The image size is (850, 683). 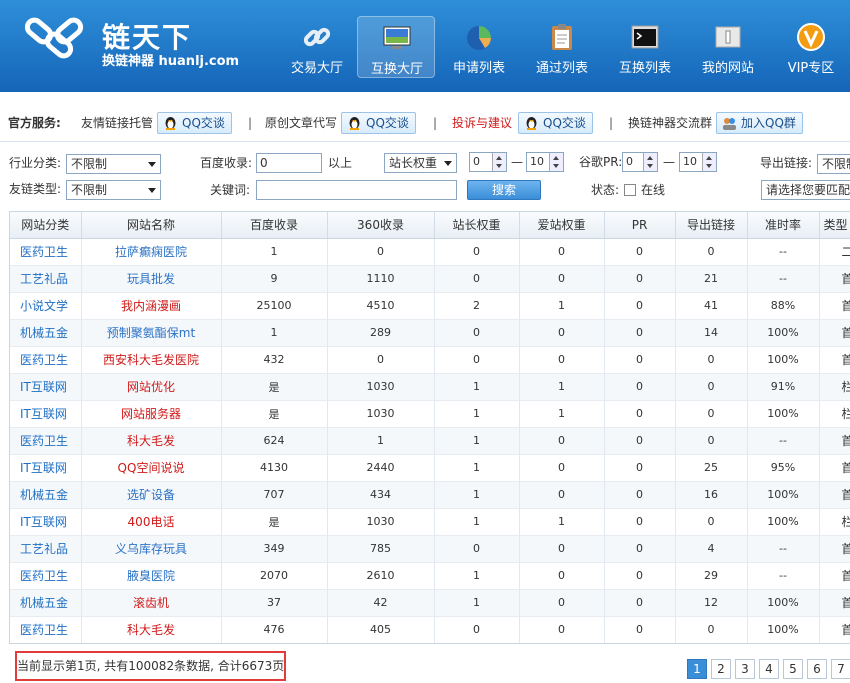 I want to click on nav-exchange-list: 互换列表, so click(x=645, y=47).